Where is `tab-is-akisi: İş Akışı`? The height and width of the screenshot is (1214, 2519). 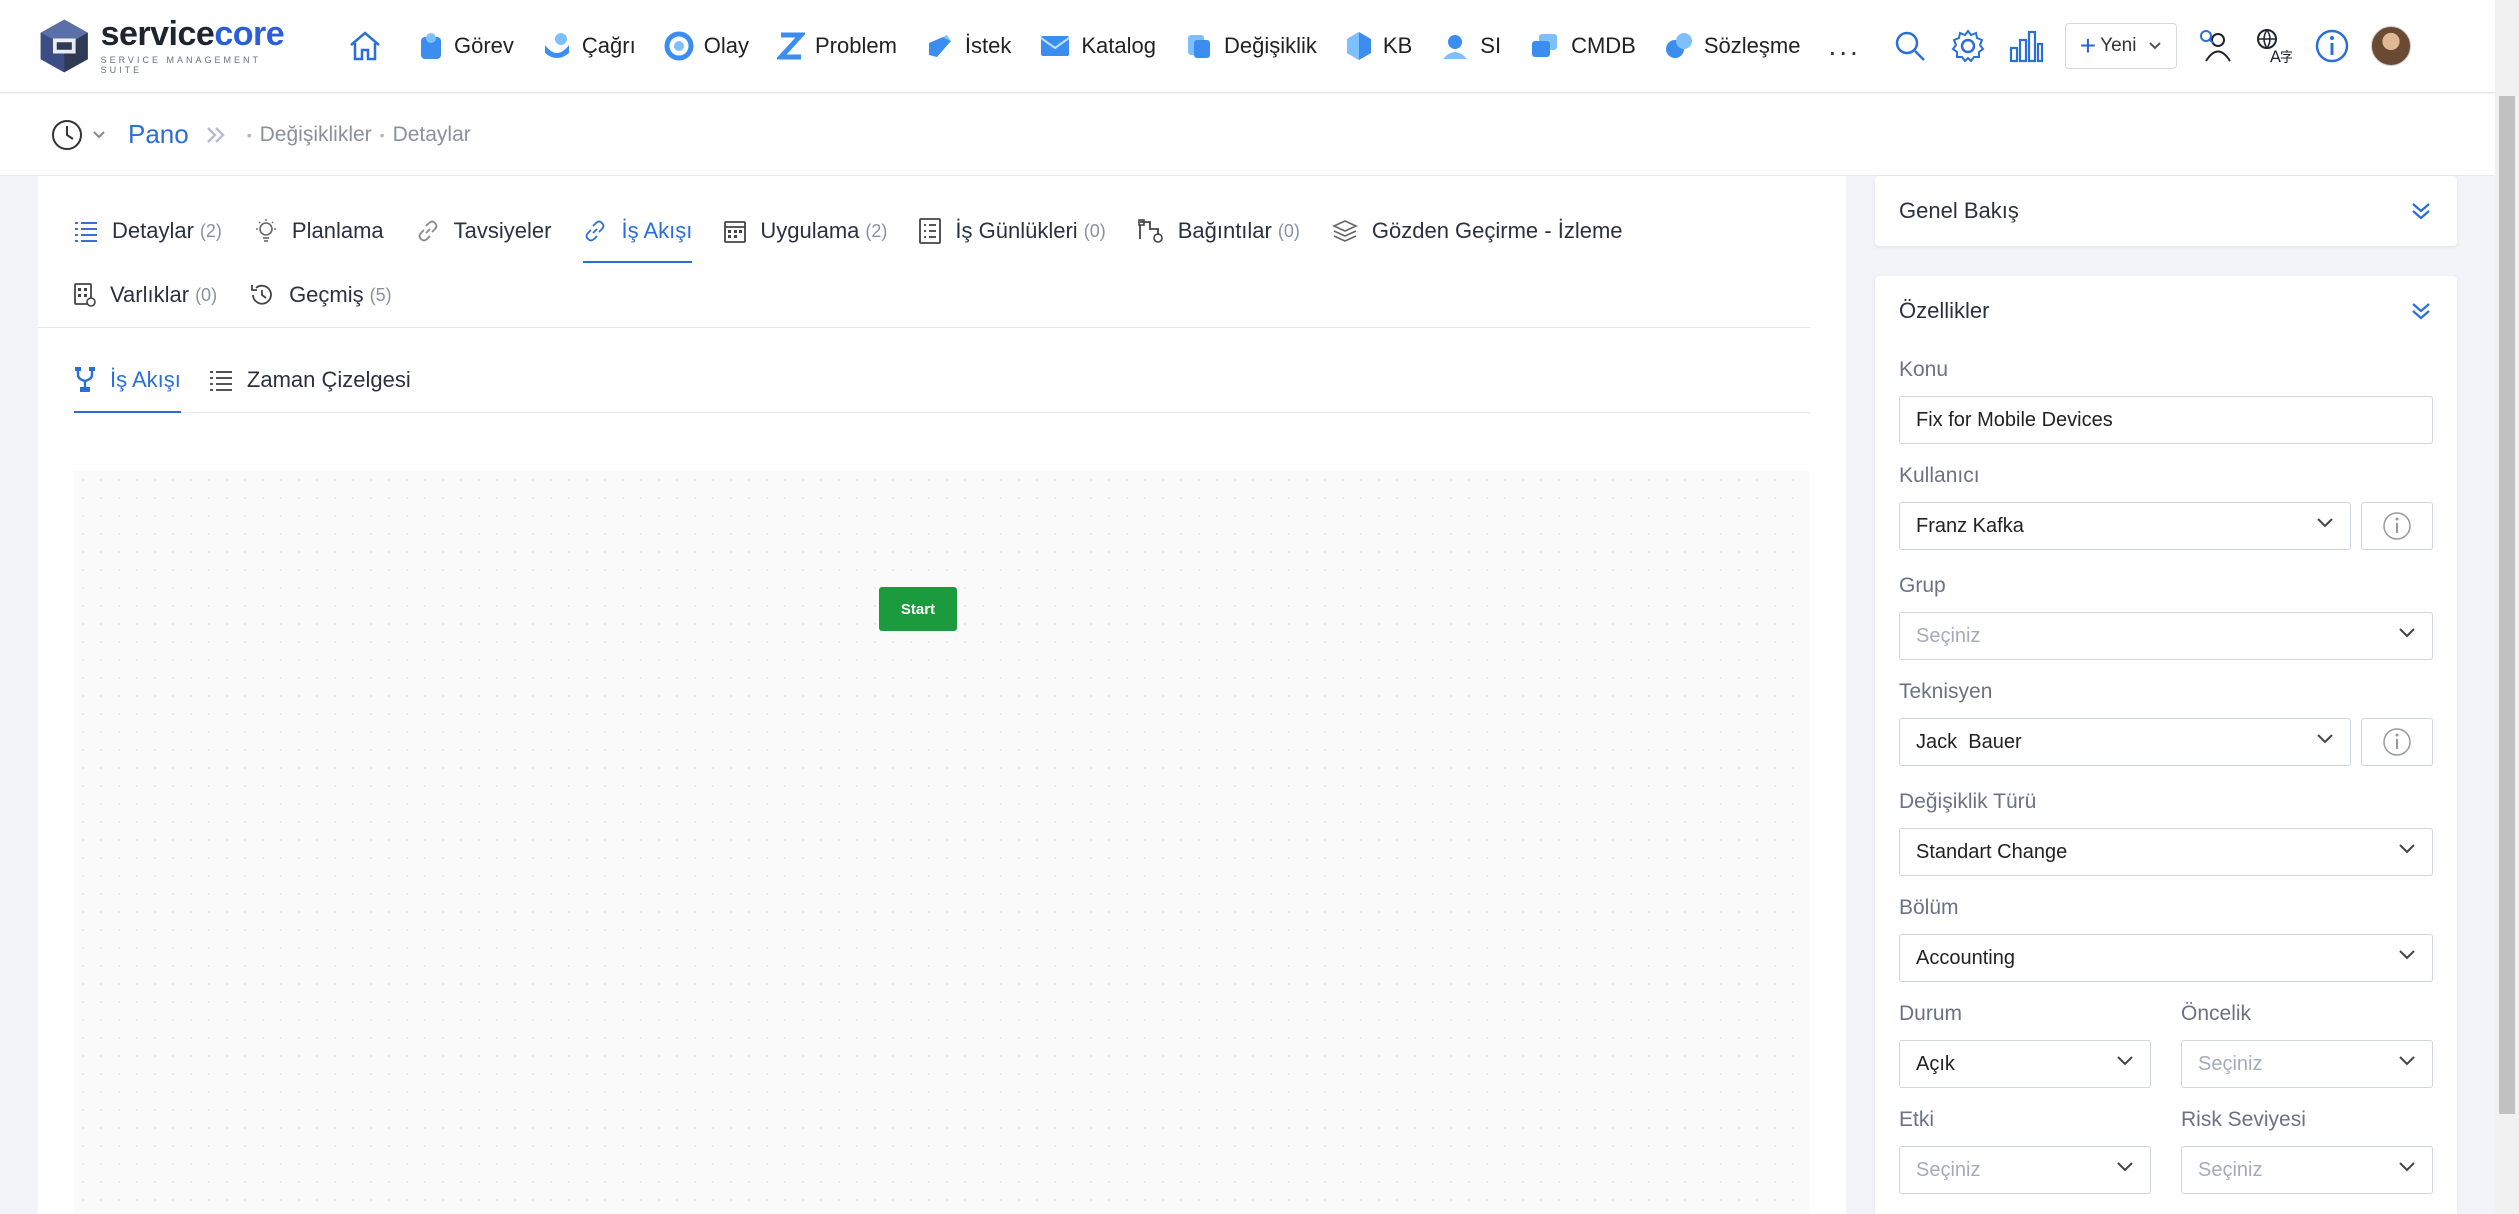 tab-is-akisi: İş Akışı is located at coordinates (637, 231).